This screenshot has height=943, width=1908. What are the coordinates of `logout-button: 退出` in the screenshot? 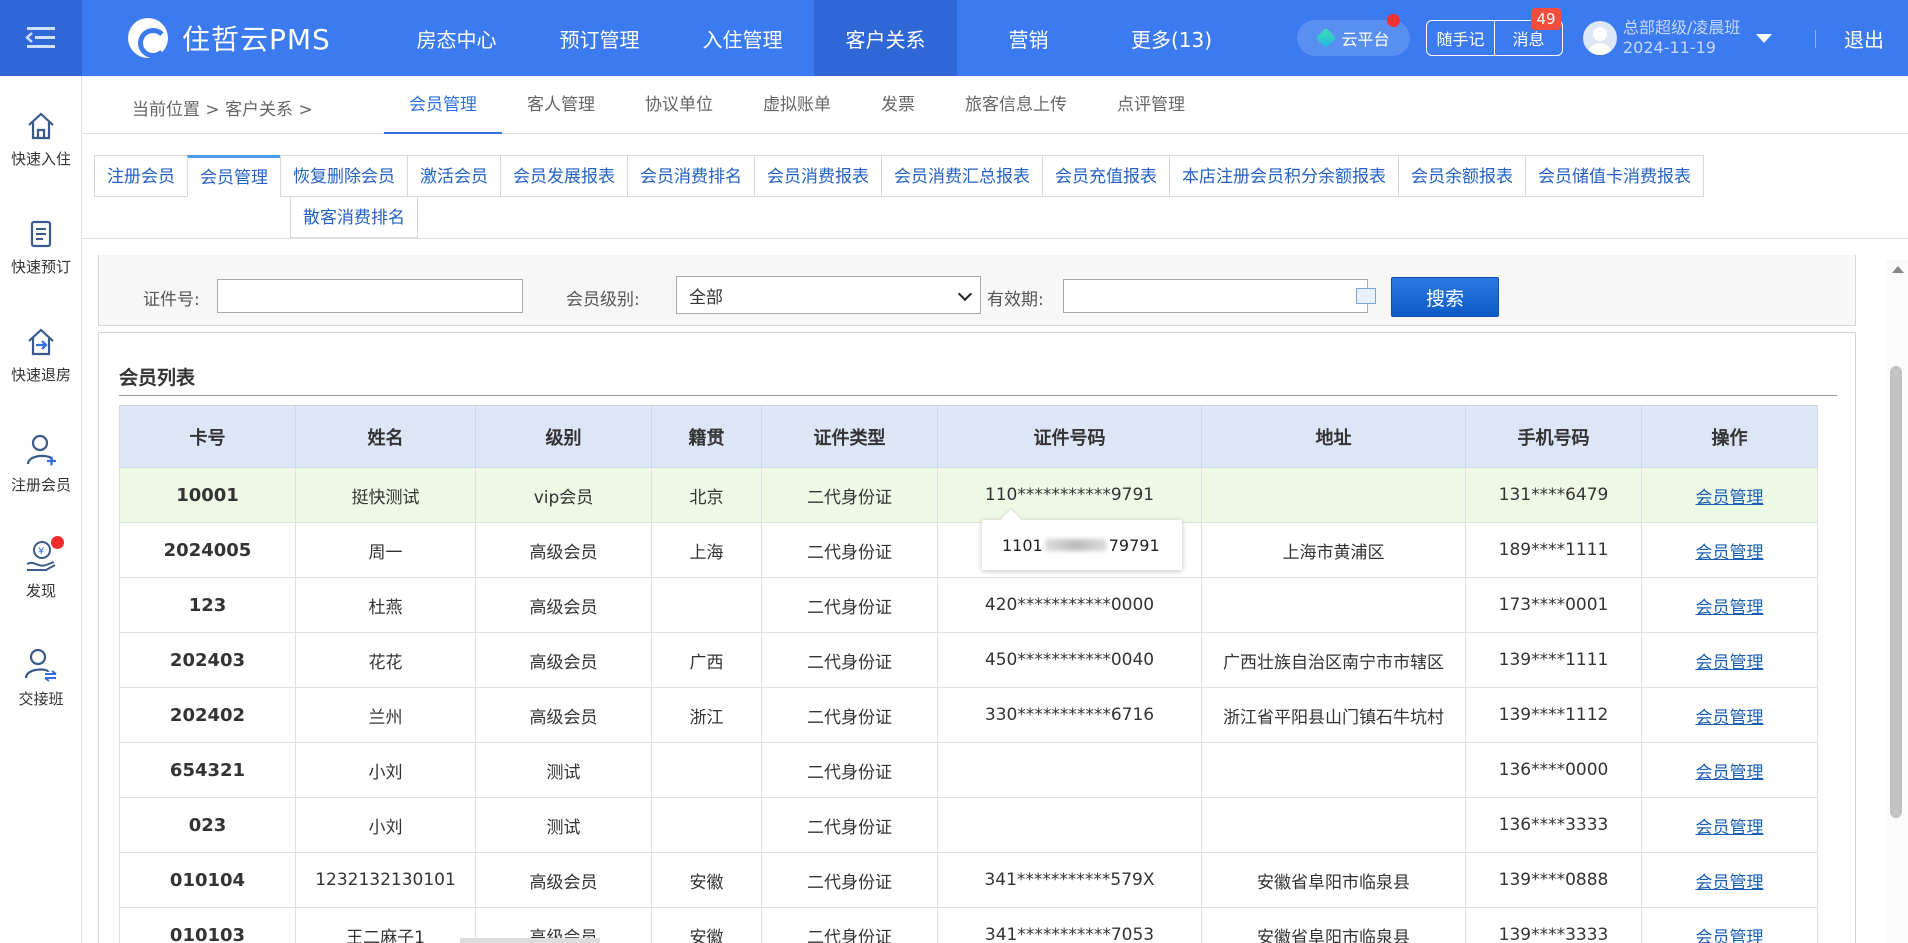 It's located at (1864, 38).